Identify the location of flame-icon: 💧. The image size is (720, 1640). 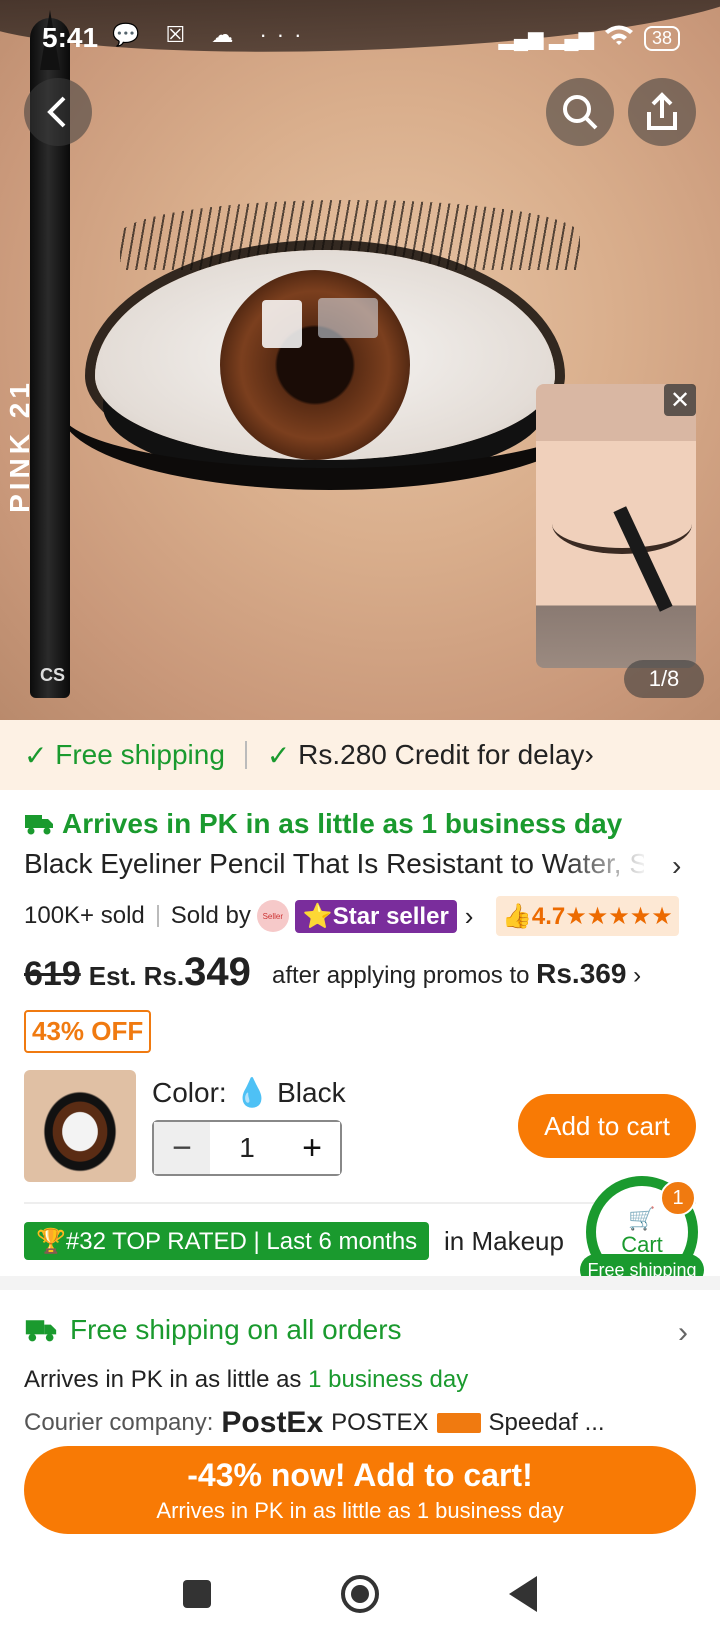
(252, 1092).